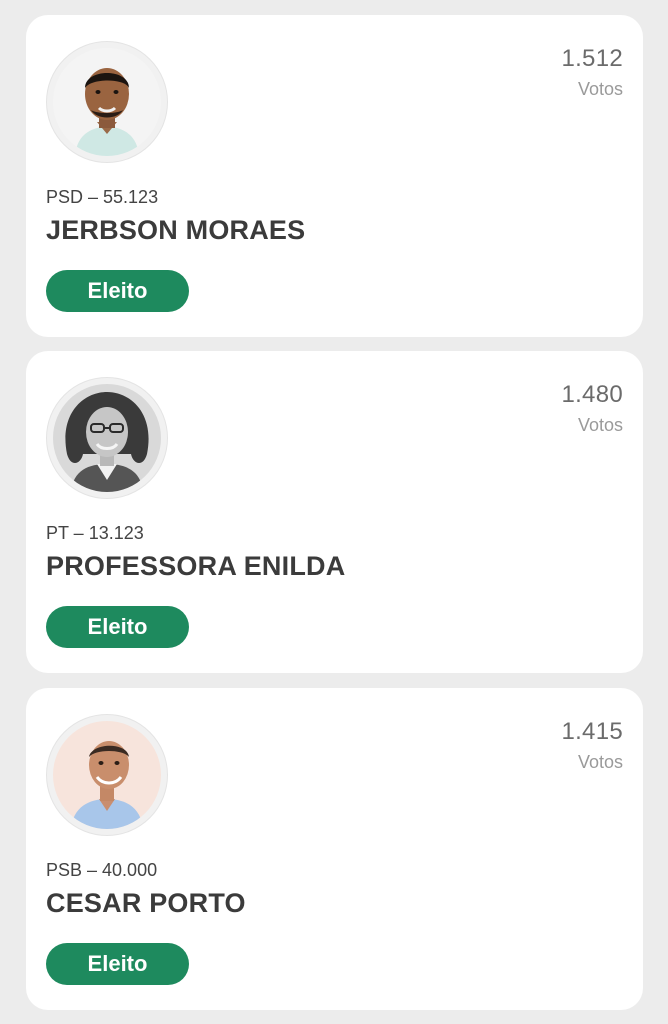 Image resolution: width=668 pixels, height=1024 pixels. Describe the element at coordinates (102, 870) in the screenshot. I see `party-number: PSB – 40.000` at that location.